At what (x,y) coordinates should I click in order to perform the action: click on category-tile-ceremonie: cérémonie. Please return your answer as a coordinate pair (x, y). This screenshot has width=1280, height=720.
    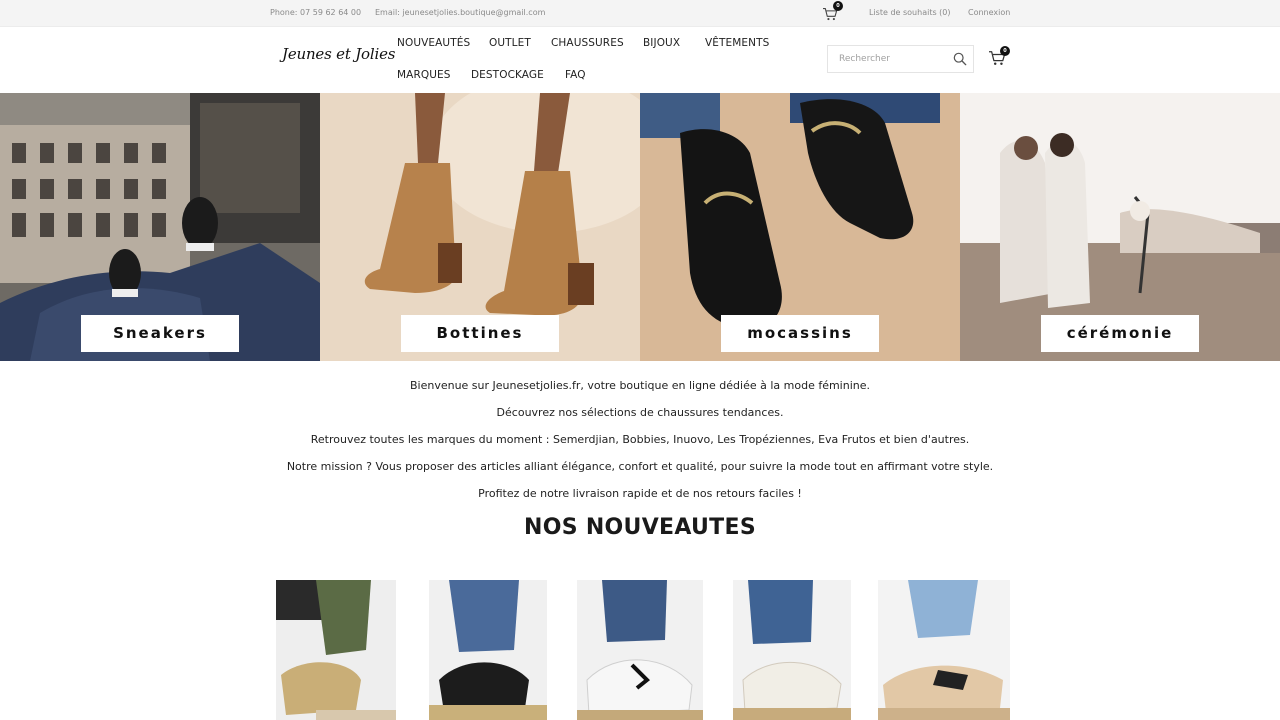
    Looking at the image, I should click on (1120, 227).